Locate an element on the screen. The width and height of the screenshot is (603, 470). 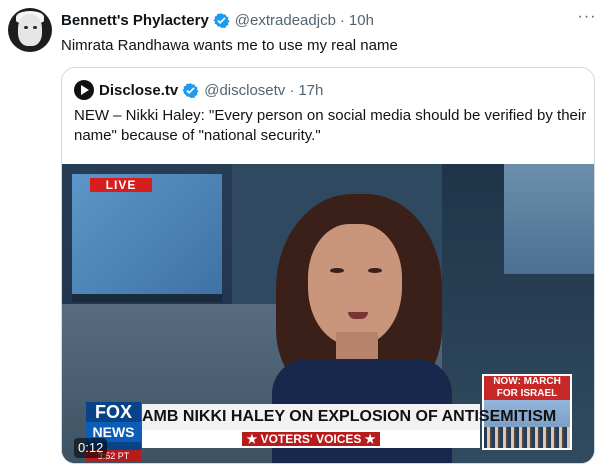
tweet-header: Bennett's Phylactery @extradeadjcb · 10h is located at coordinates (217, 20).